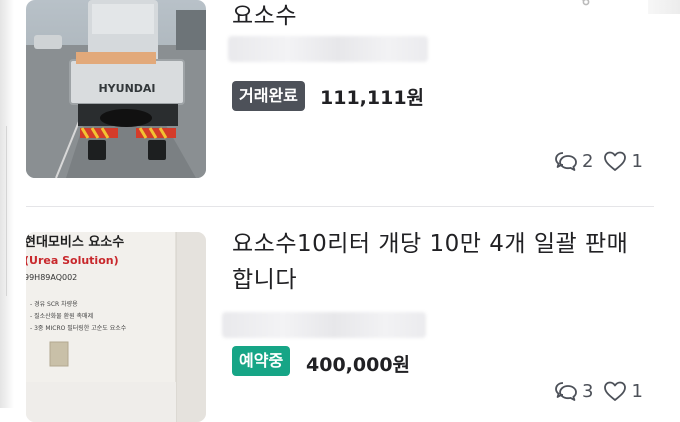  What do you see at coordinates (372, 98) in the screenshot?
I see `listing-price: 111,111원` at bounding box center [372, 98].